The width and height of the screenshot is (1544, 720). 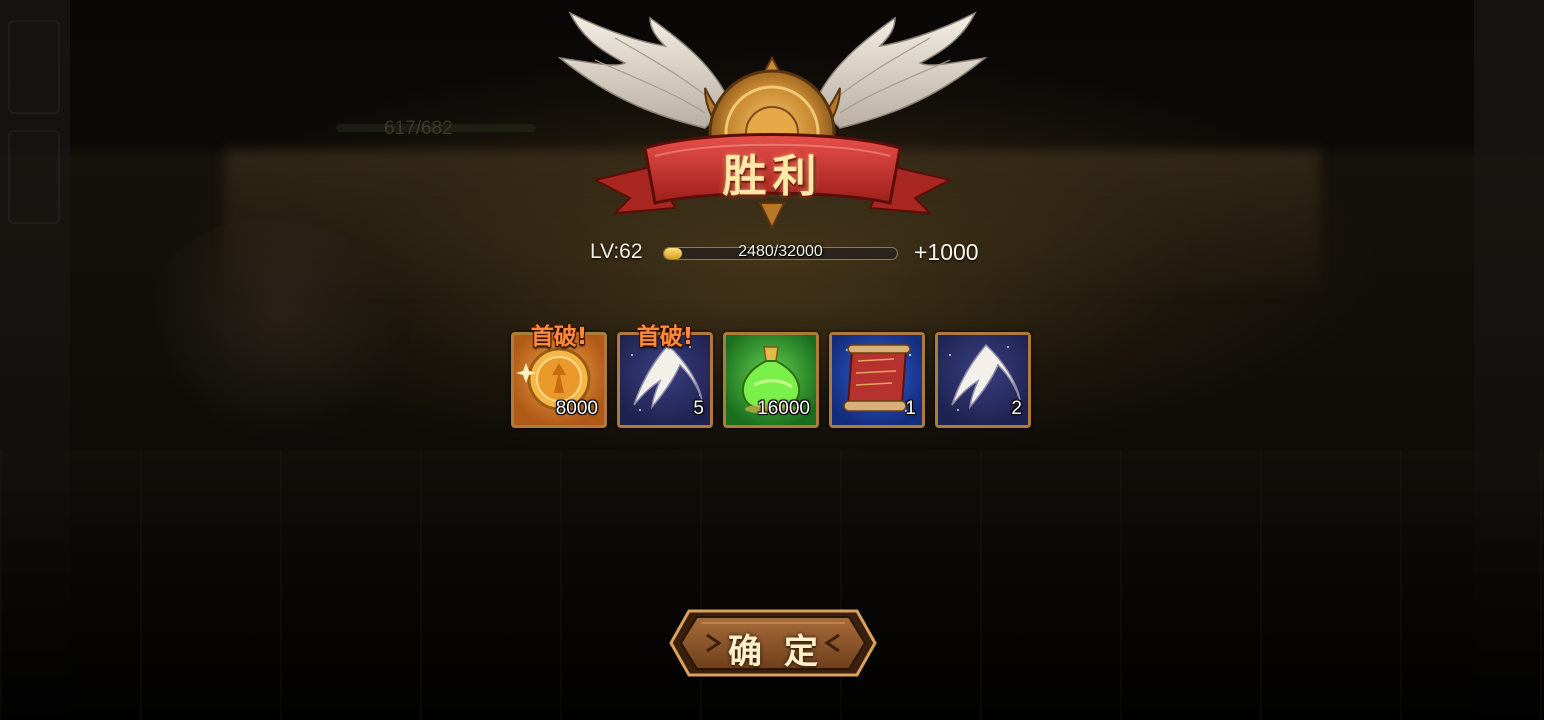 What do you see at coordinates (576, 408) in the screenshot?
I see `reward-count: 8000` at bounding box center [576, 408].